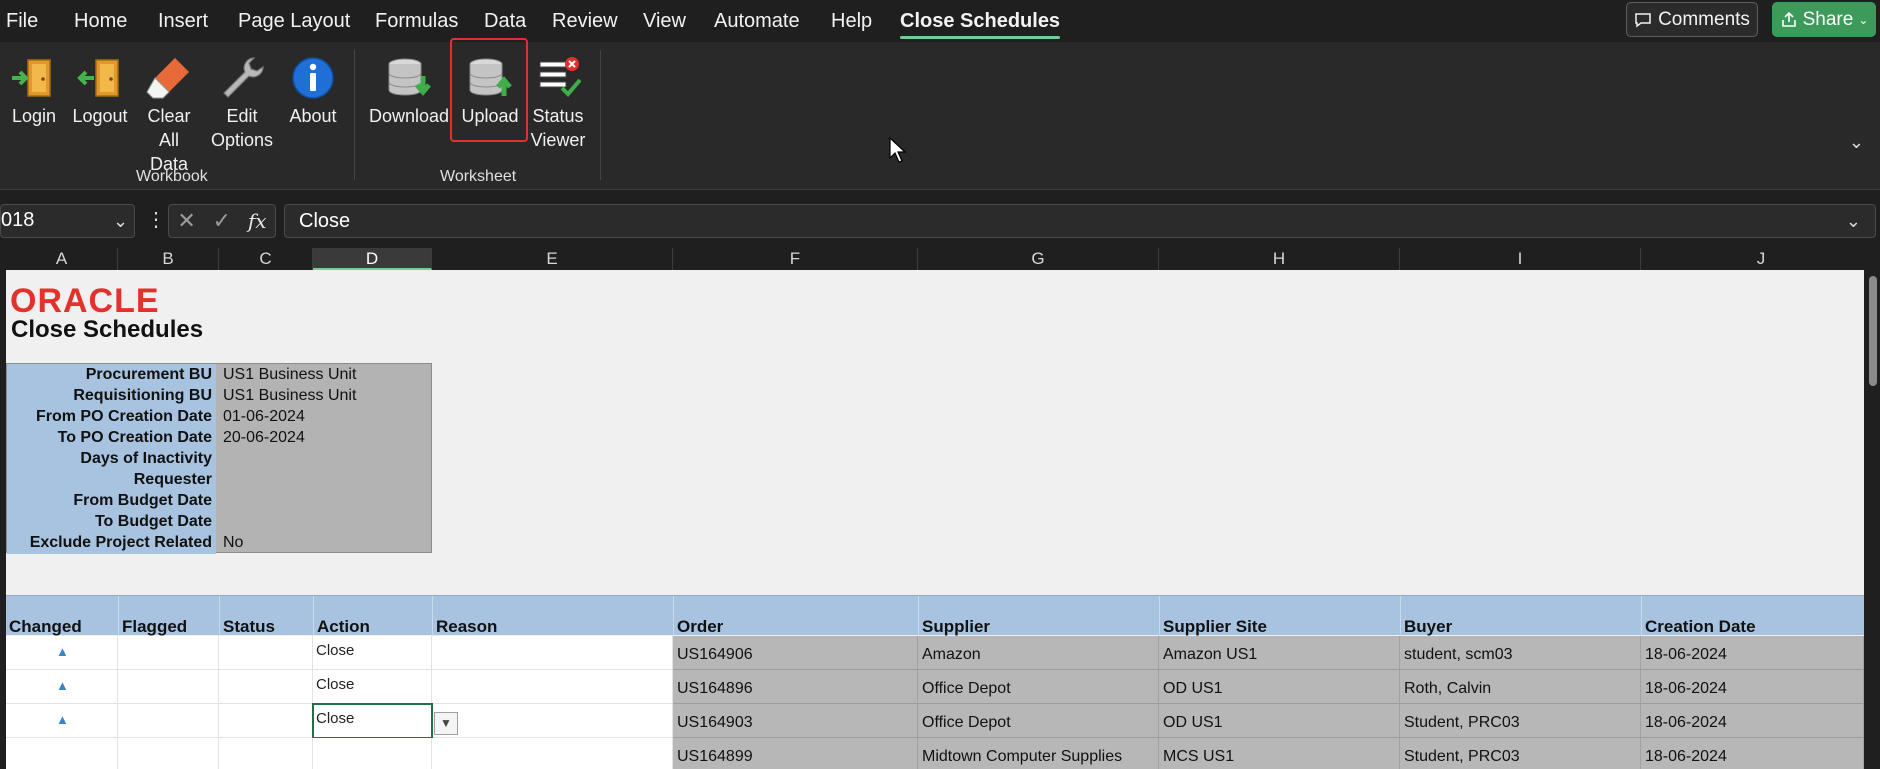 This screenshot has height=769, width=1880. What do you see at coordinates (313, 91) in the screenshot?
I see `about-button: About` at bounding box center [313, 91].